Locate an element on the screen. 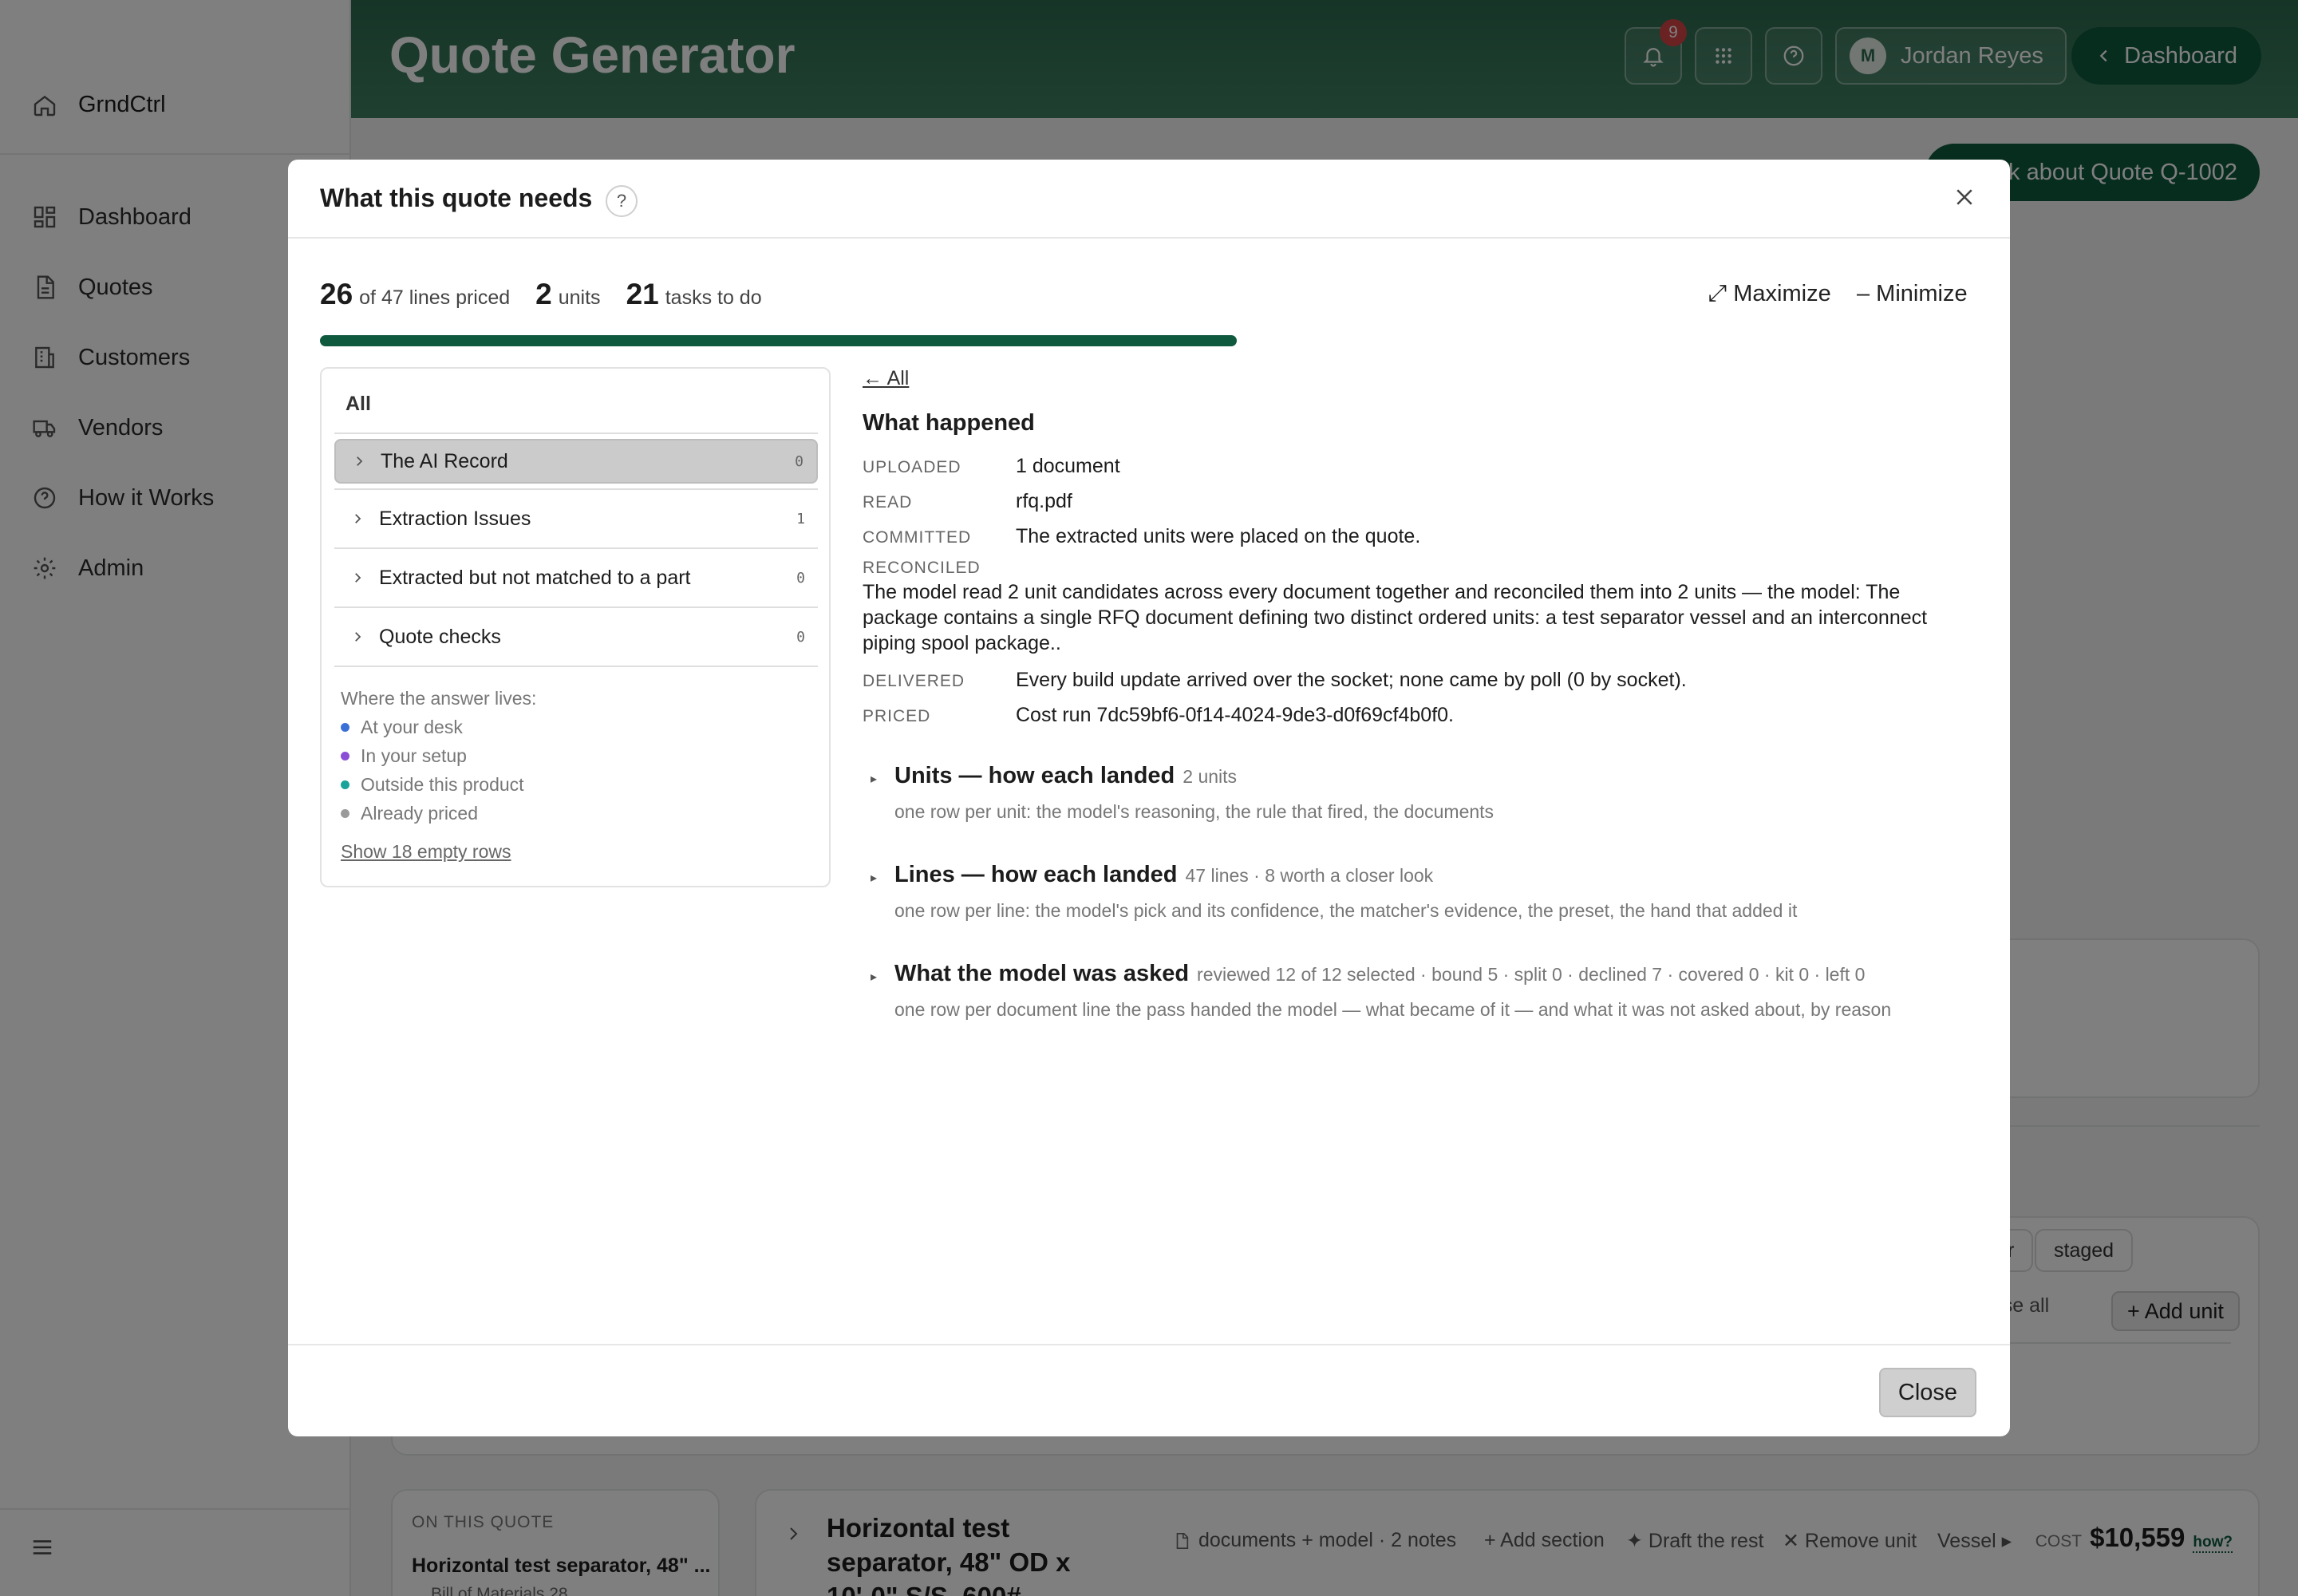 The height and width of the screenshot is (1596, 2298). close-icon is located at coordinates (1965, 197).